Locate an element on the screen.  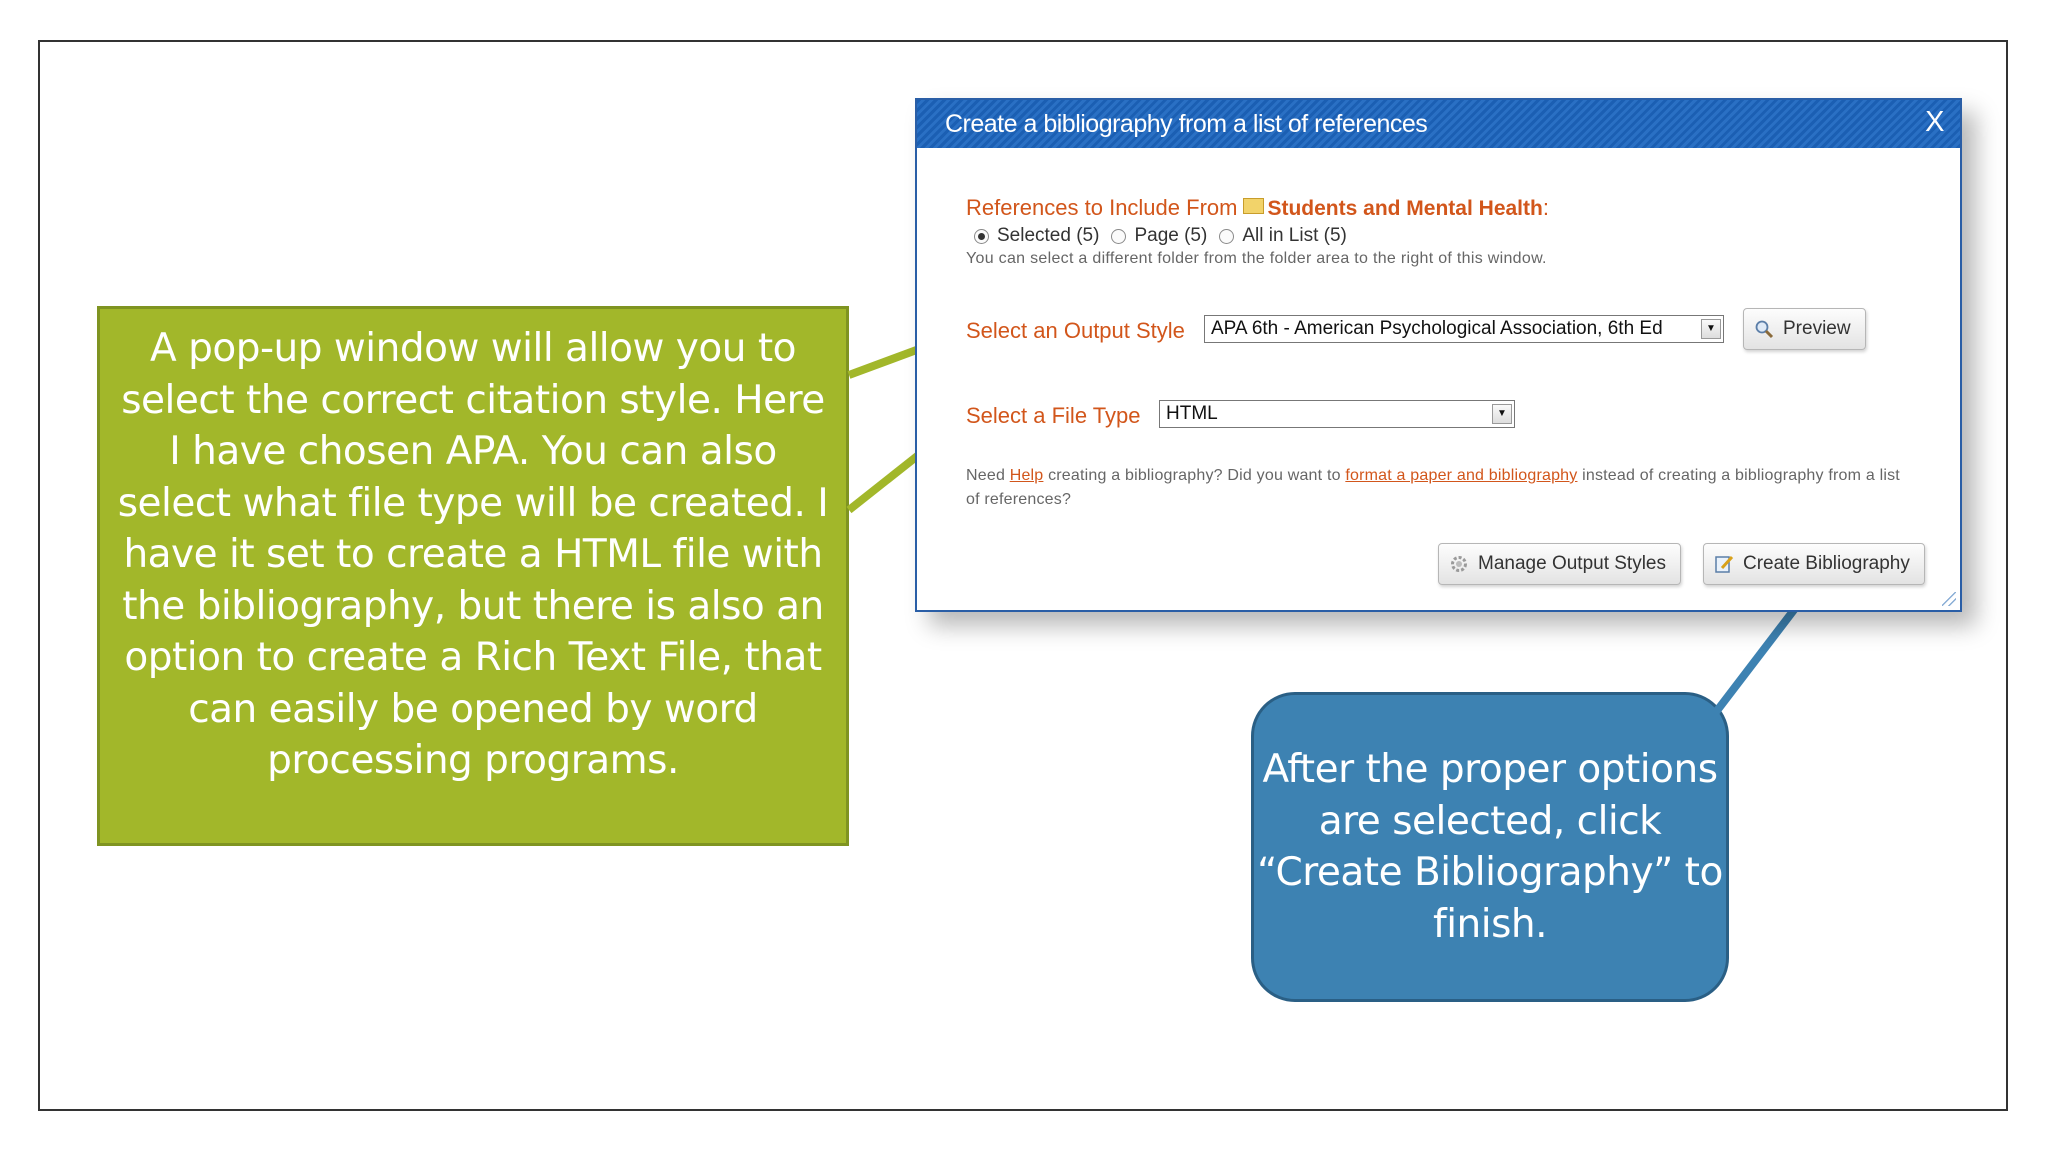
file-type-select: HTML ▼ is located at coordinates (1337, 414).